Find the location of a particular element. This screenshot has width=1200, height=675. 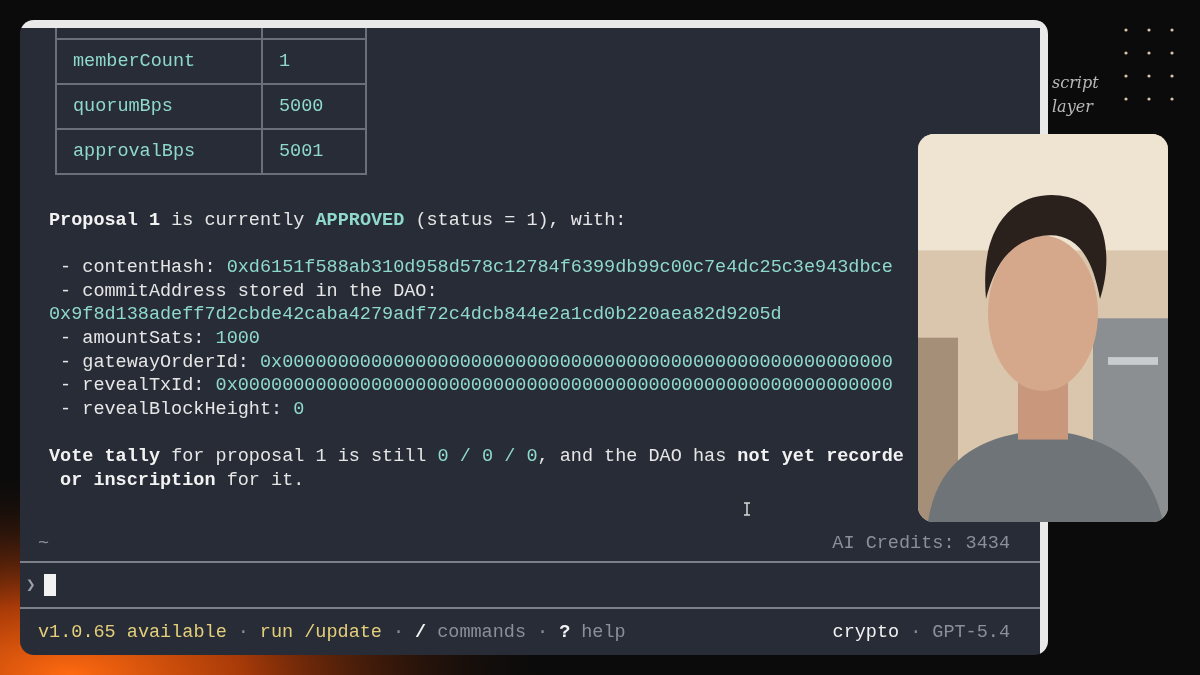

output-line: - revealTxId: 0x00000000000000000000000000000000000000000000000000000000000 is located at coordinates (476, 386).